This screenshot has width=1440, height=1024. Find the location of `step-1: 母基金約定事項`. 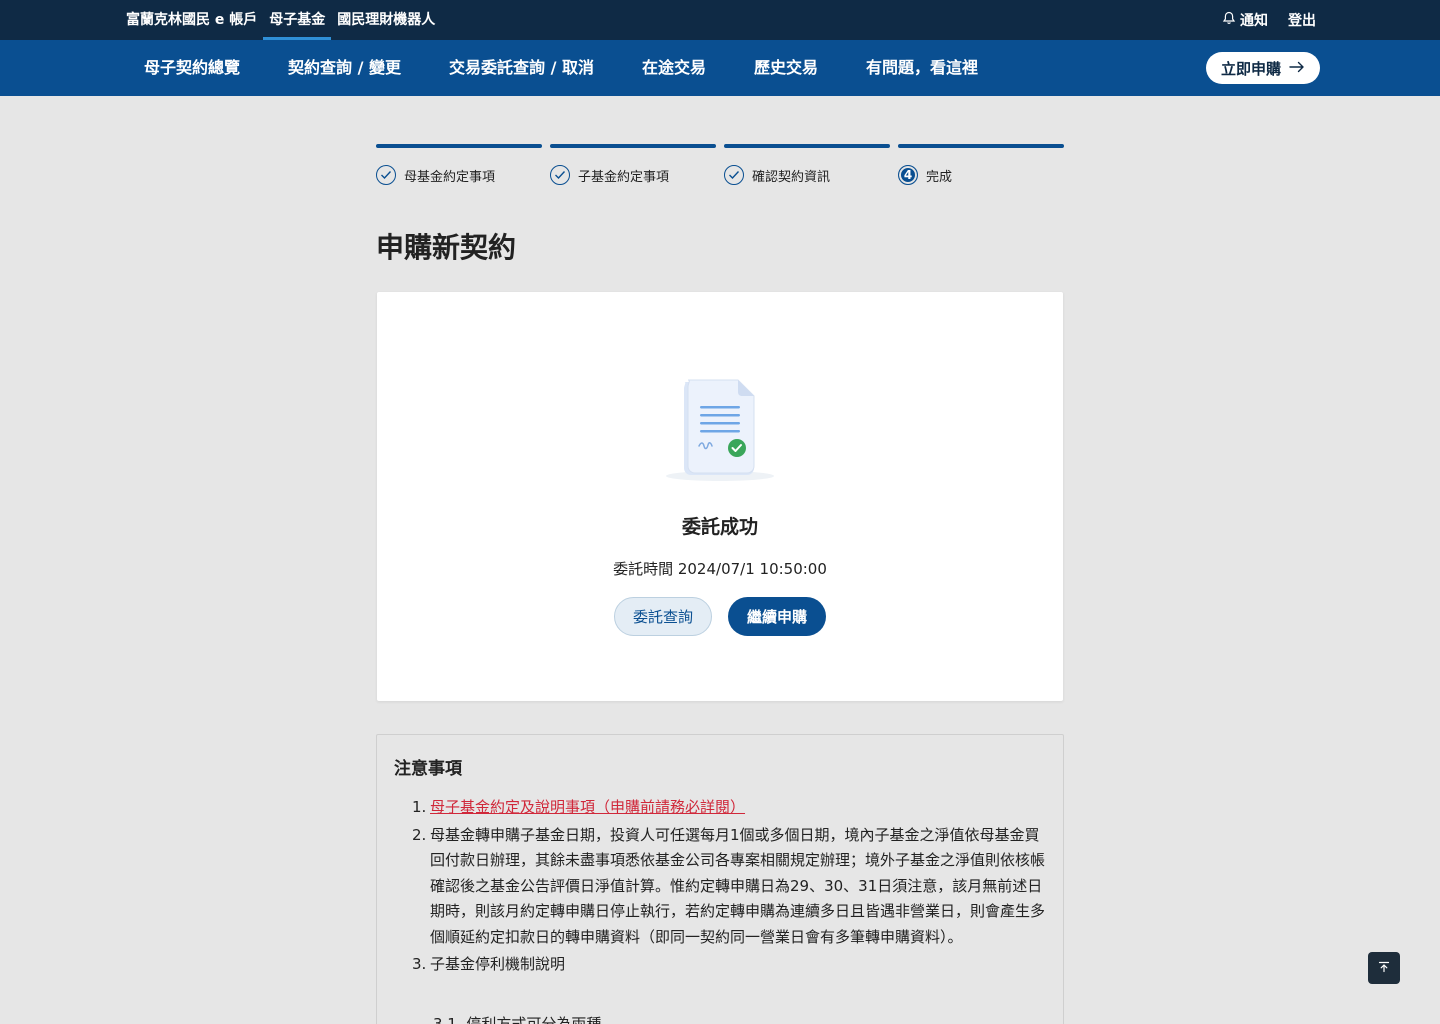

step-1: 母基金約定事項 is located at coordinates (459, 164).